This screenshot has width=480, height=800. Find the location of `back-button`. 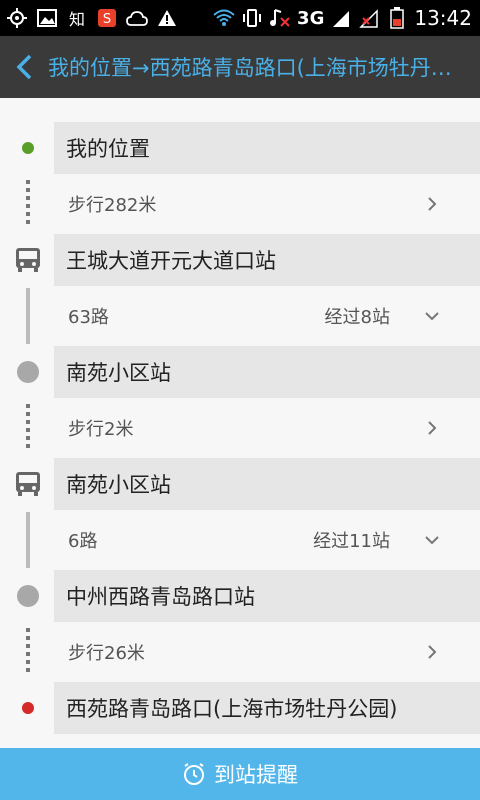

back-button is located at coordinates (24, 67).